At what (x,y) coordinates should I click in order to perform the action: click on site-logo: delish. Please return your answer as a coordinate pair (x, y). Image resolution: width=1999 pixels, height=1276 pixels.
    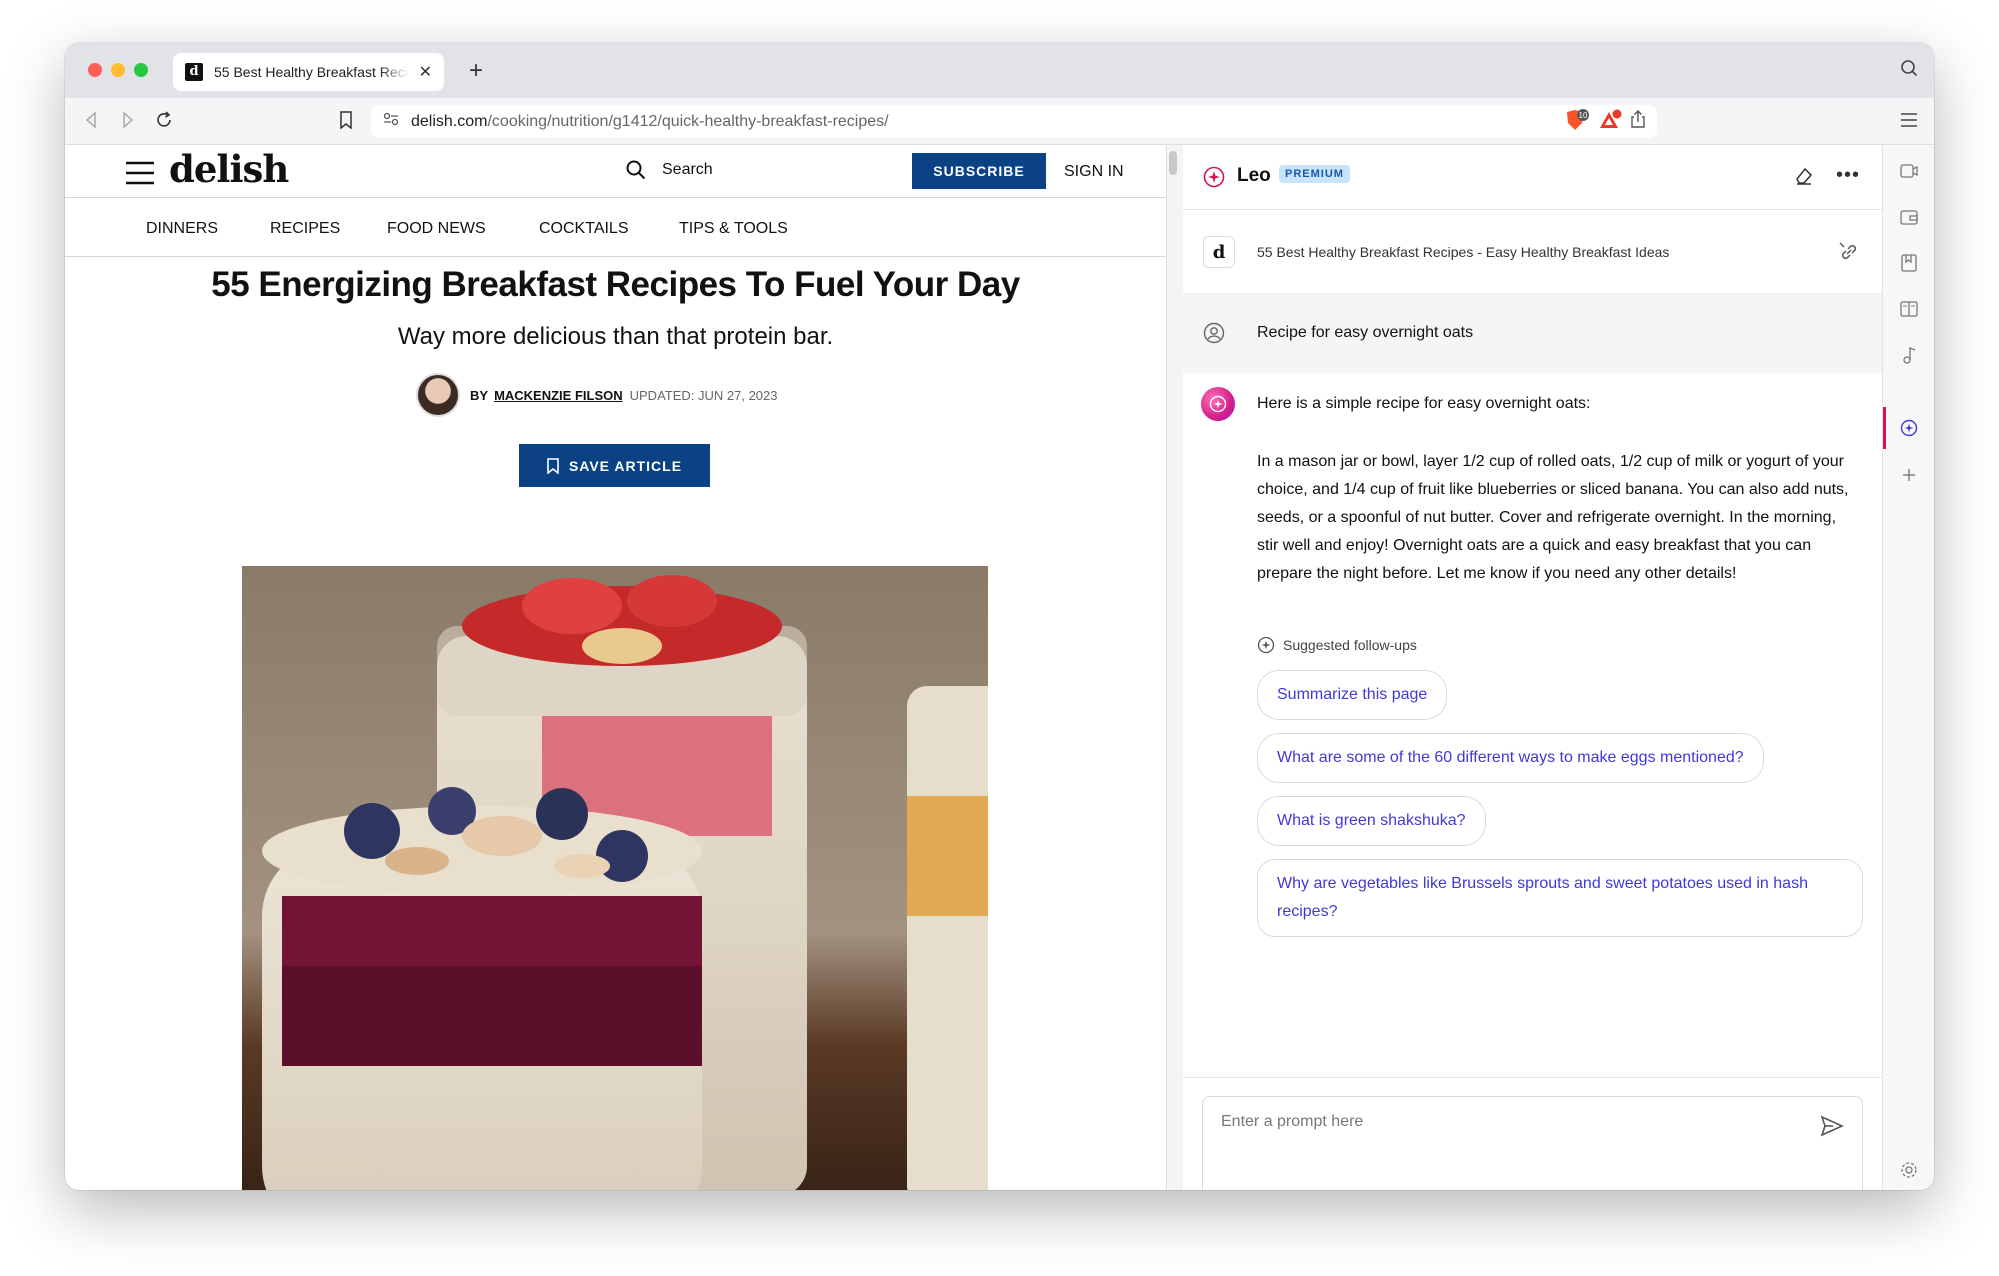
    Looking at the image, I should click on (229, 169).